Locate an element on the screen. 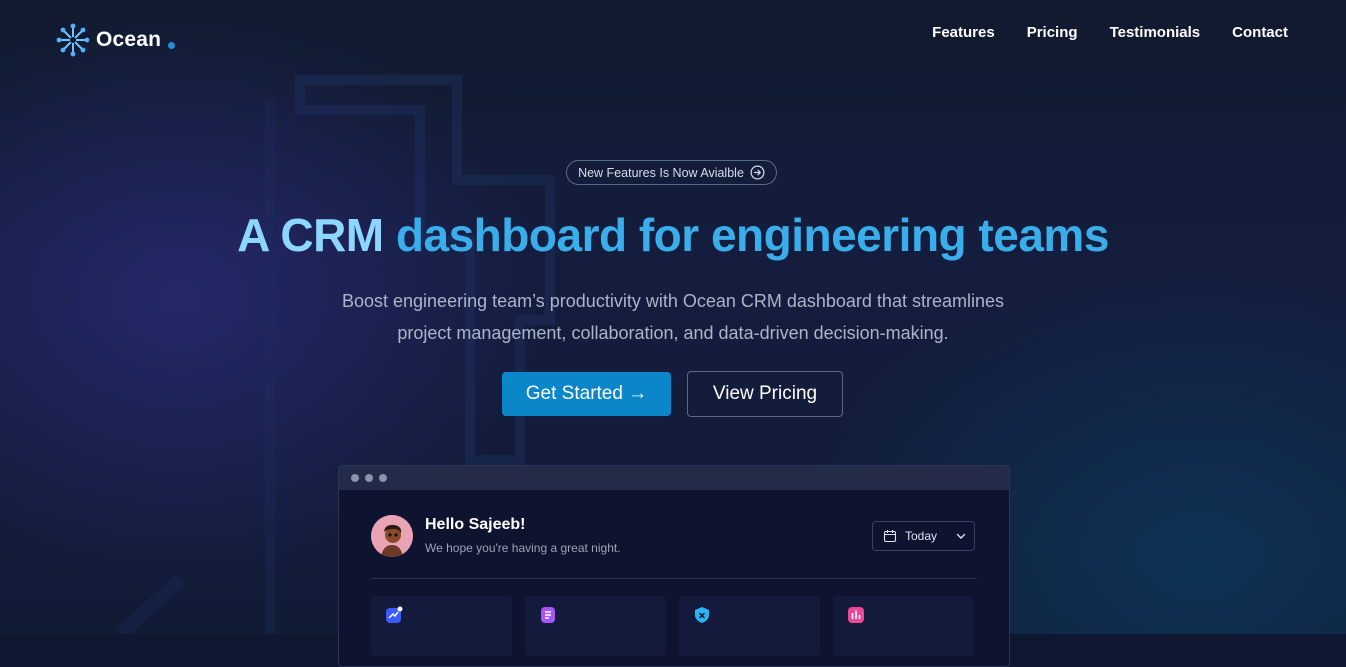 The width and height of the screenshot is (1346, 667). get-started-button: Get Started → is located at coordinates (586, 394).